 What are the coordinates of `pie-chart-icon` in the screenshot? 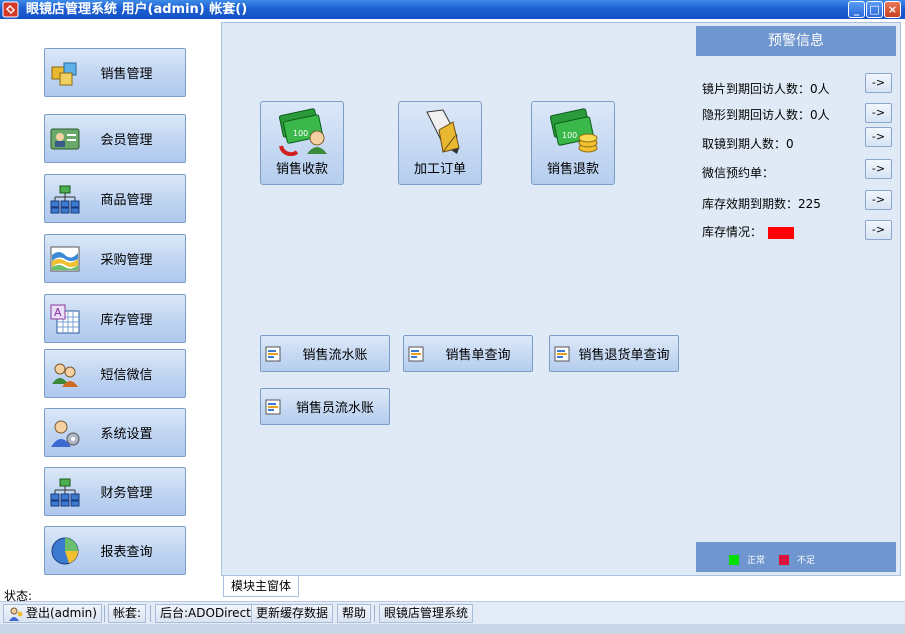 It's located at (65, 551).